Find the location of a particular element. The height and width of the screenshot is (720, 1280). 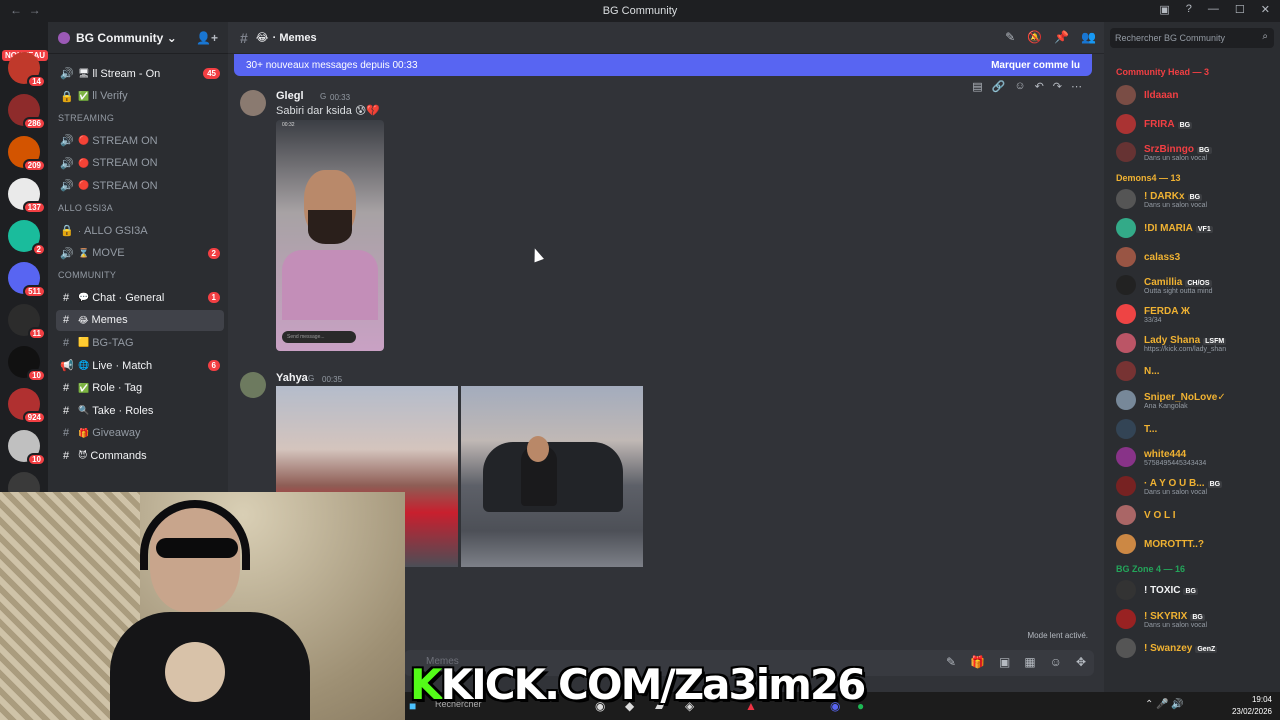

member-row: FERDA Ж 33/34 is located at coordinates (1196, 314).